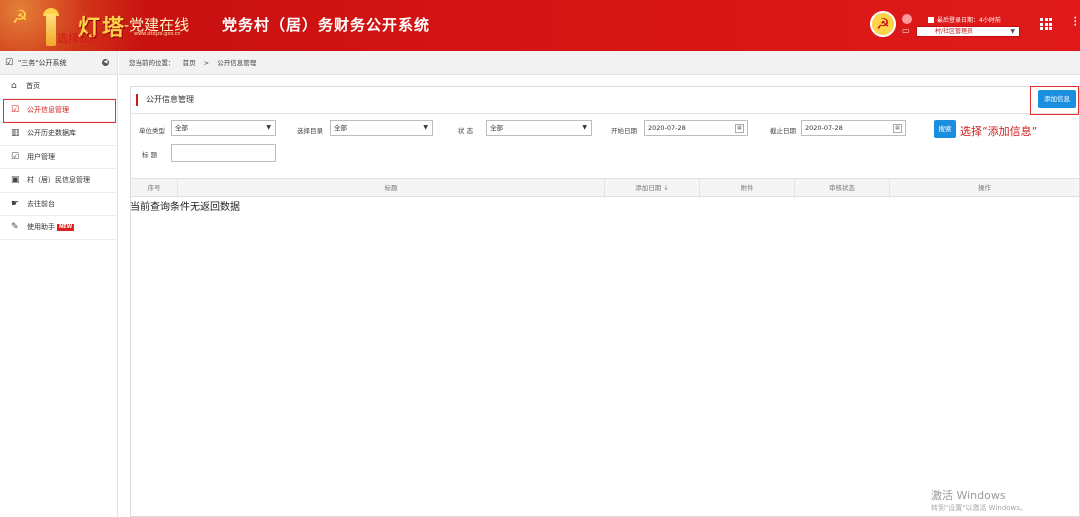  I want to click on system-title: 党务村（居）务财务公开系统, so click(326, 25).